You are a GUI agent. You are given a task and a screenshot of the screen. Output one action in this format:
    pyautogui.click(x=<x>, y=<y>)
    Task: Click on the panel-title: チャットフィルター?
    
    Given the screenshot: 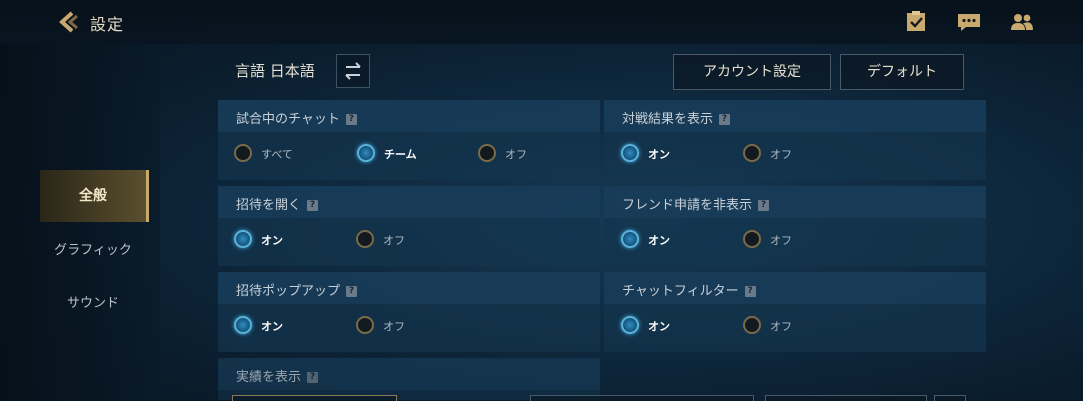 What is the action you would take?
    pyautogui.click(x=689, y=289)
    